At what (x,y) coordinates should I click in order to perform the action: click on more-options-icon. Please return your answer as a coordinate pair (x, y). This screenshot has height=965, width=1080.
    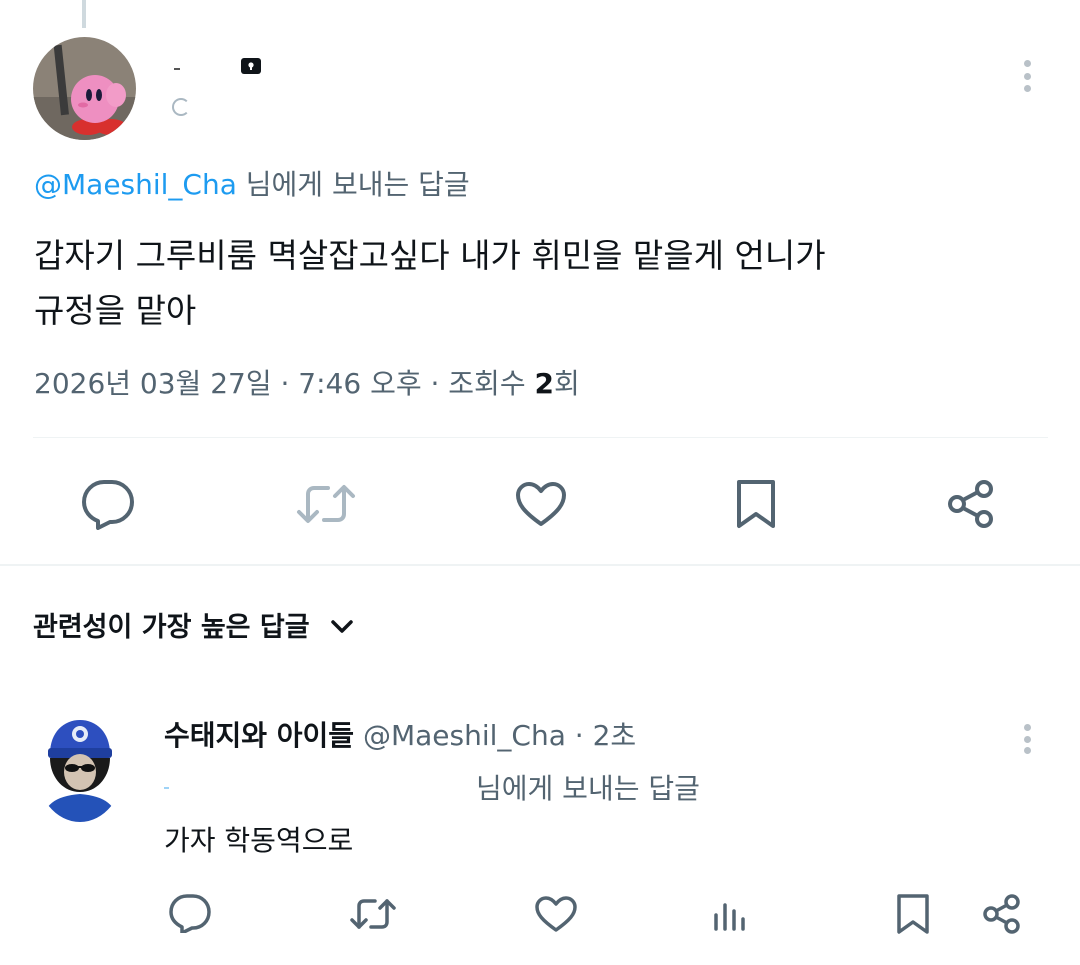
    Looking at the image, I should click on (1027, 76).